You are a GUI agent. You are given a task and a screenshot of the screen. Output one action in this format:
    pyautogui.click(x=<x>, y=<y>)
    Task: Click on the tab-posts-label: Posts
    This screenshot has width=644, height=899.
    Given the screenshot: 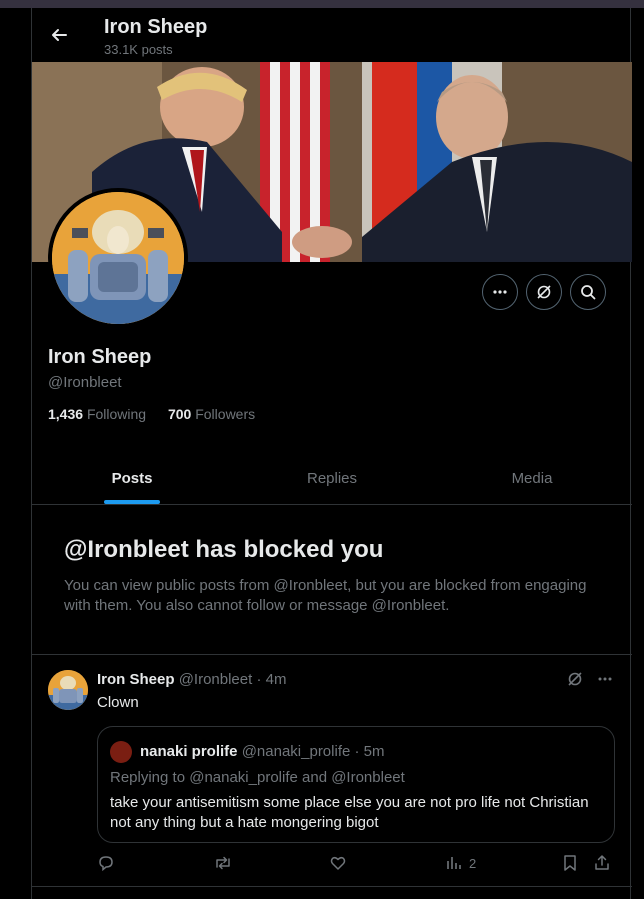 What is the action you would take?
    pyautogui.click(x=132, y=478)
    